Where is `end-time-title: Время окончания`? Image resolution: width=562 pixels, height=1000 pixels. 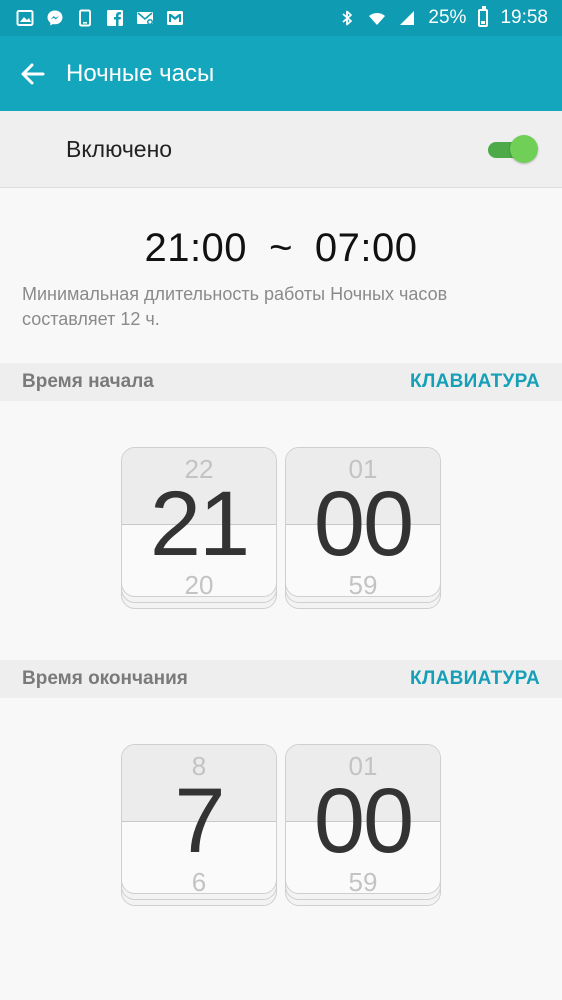 end-time-title: Время окончания is located at coordinates (105, 678).